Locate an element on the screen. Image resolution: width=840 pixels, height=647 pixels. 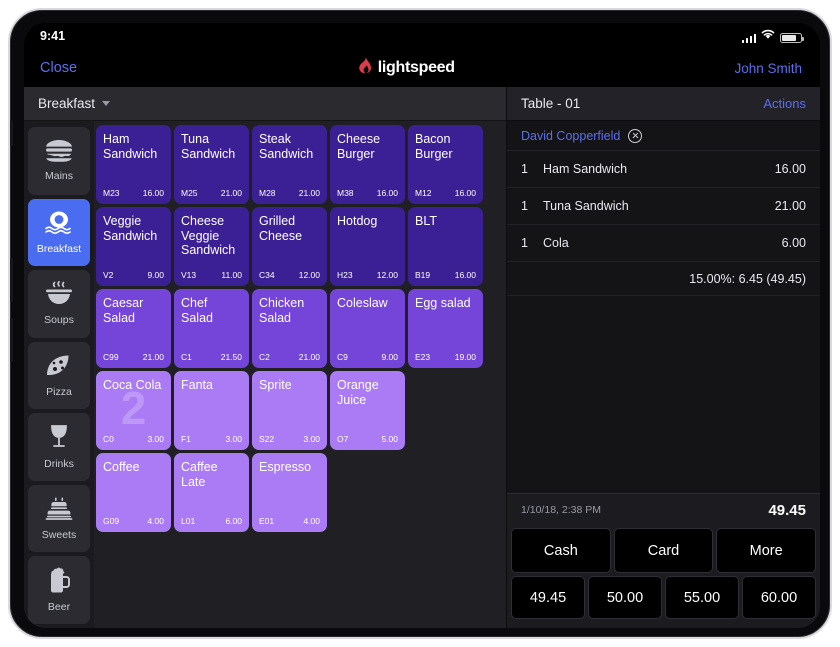
product-tile-name: Espresso is located at coordinates (285, 467).